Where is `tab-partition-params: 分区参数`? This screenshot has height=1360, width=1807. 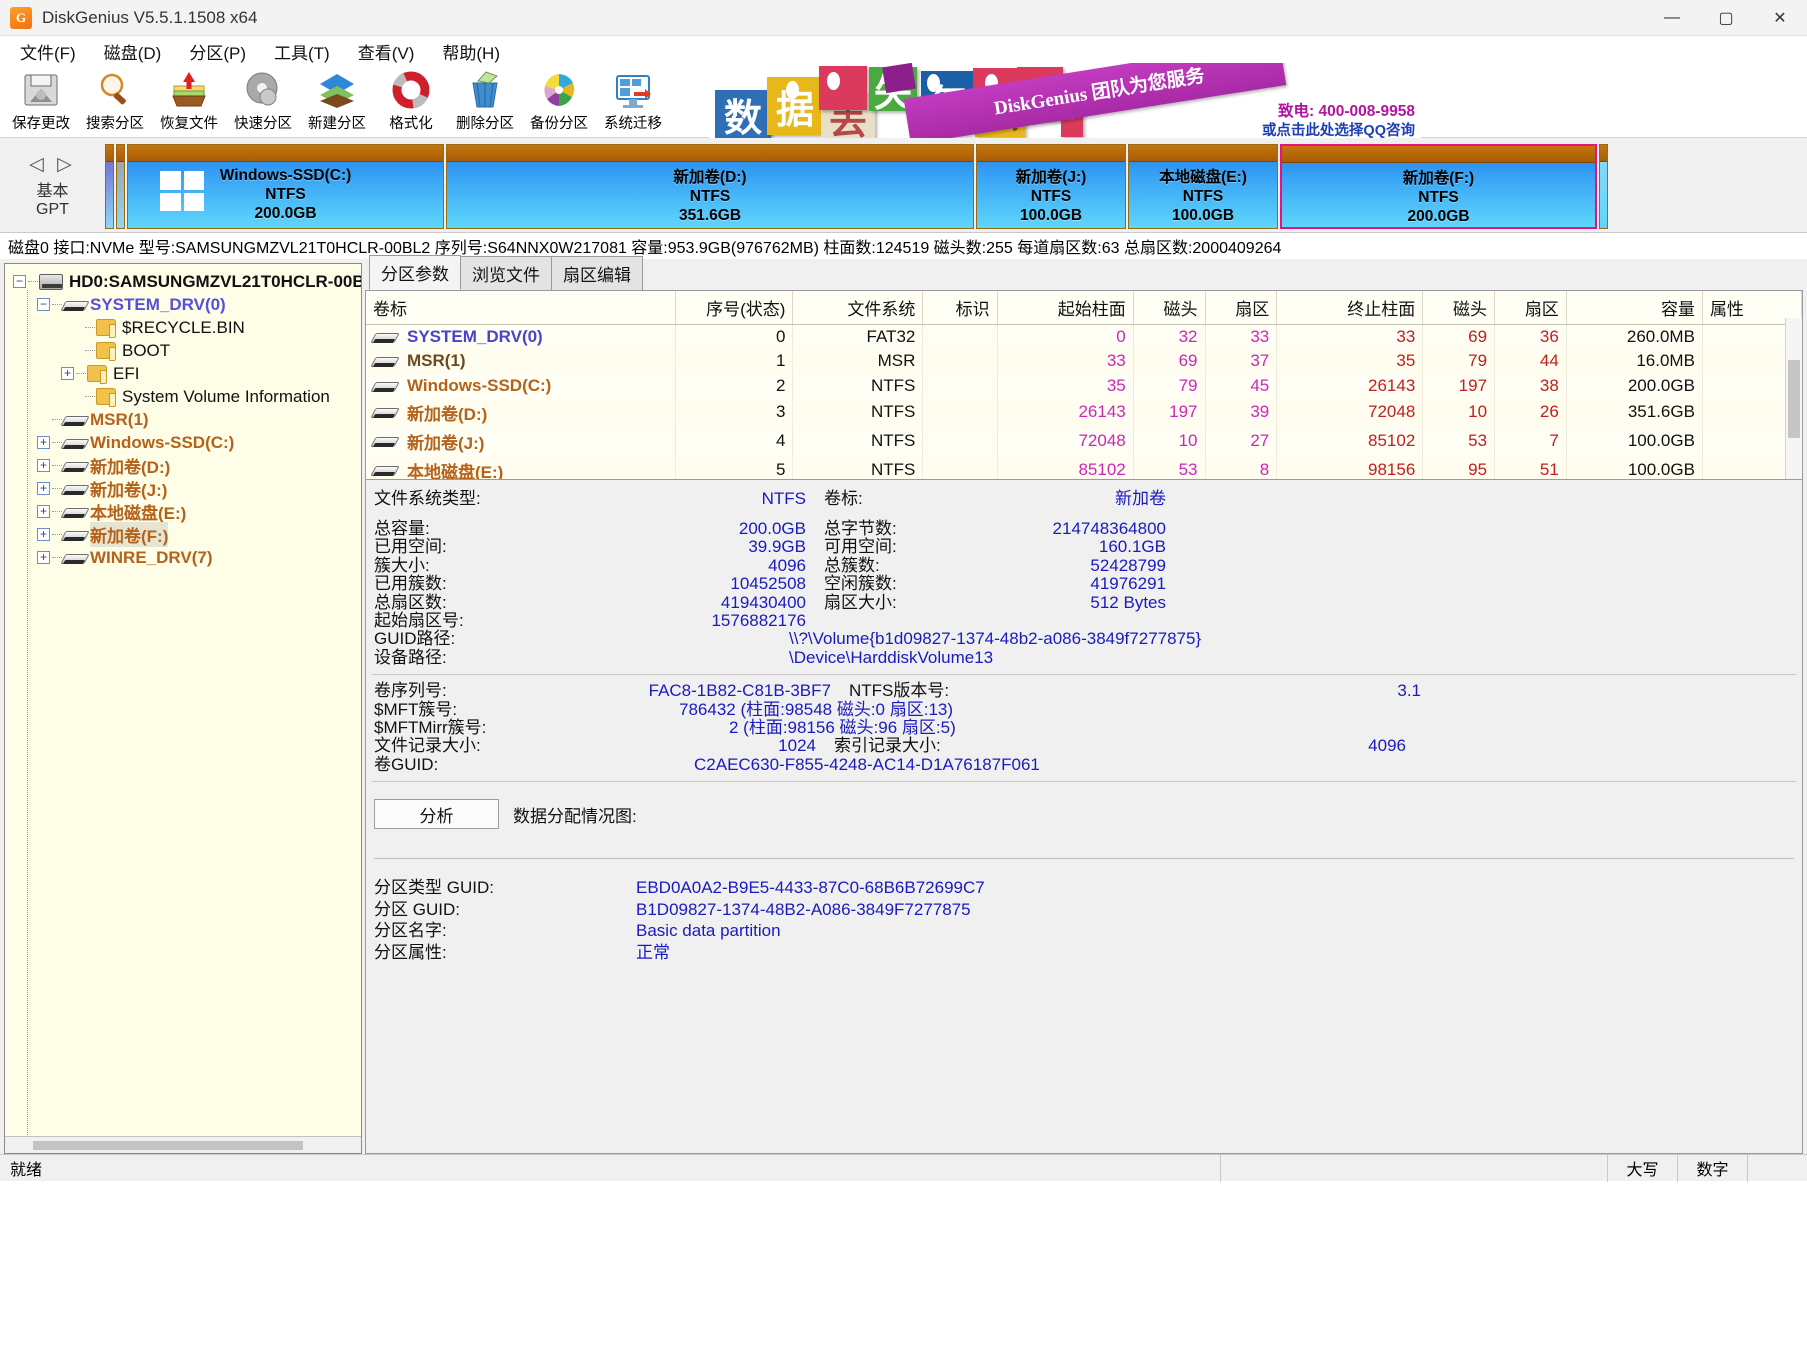
tab-partition-params: 分区参数 is located at coordinates (415, 272).